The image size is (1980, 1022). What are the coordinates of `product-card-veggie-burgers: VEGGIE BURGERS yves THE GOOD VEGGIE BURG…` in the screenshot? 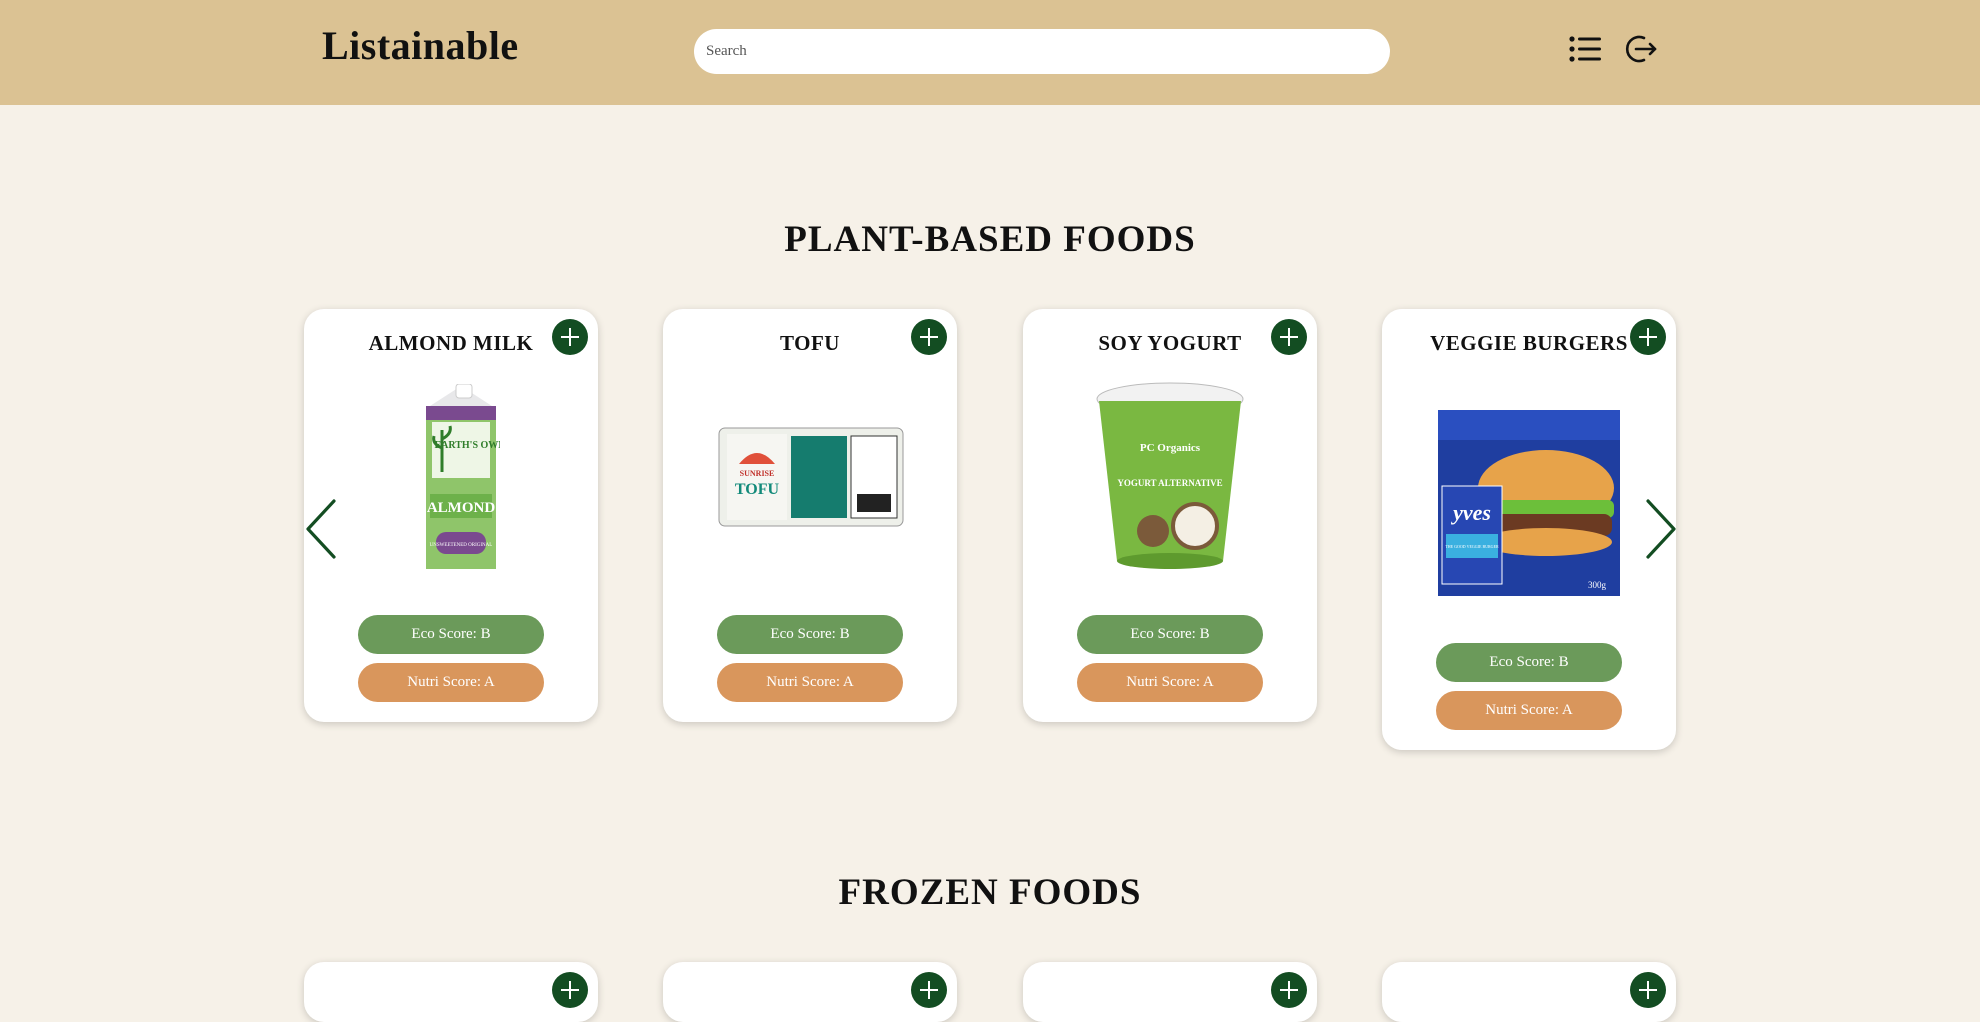 It's located at (1529, 529).